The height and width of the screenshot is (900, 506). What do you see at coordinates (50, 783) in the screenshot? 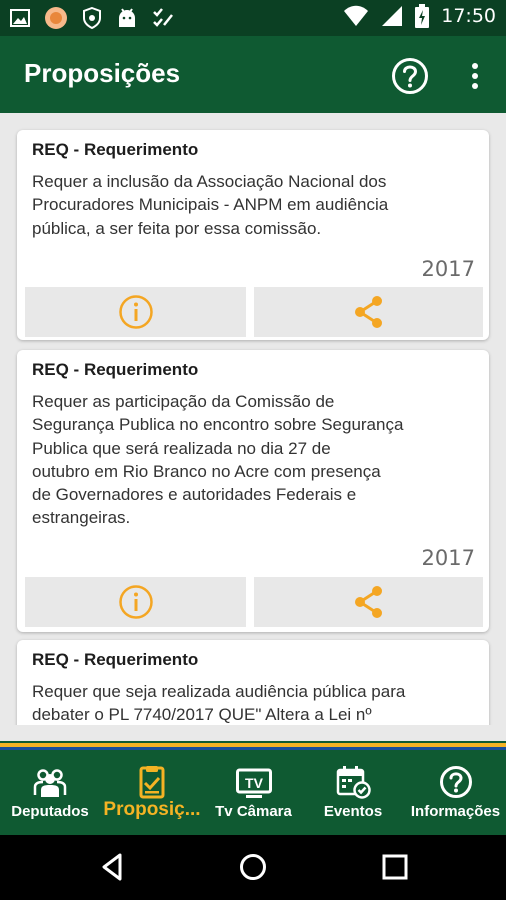
I see `people-icon` at bounding box center [50, 783].